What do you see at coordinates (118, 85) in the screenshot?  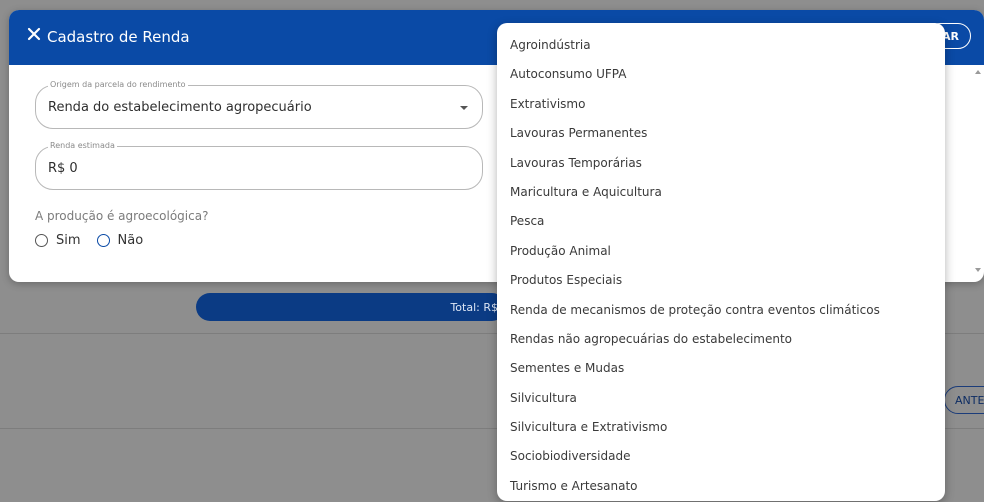 I see `origin-select-legend: Origem da parcela do rendimento` at bounding box center [118, 85].